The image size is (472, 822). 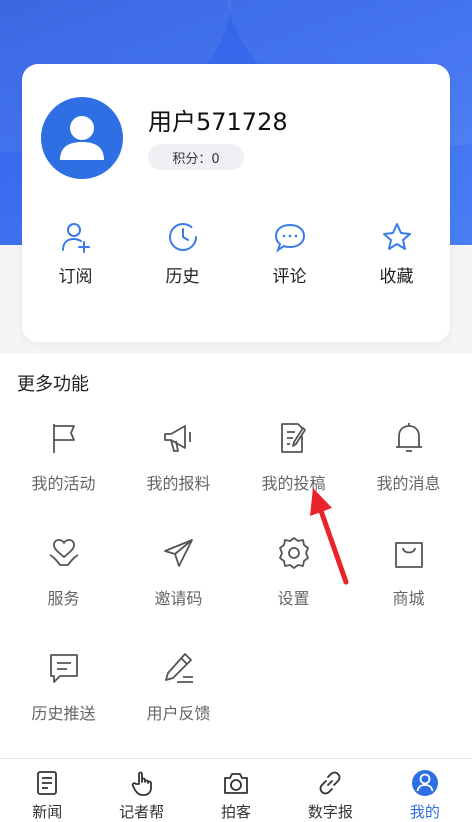 What do you see at coordinates (182, 277) in the screenshot?
I see `quick-action-label: 历史` at bounding box center [182, 277].